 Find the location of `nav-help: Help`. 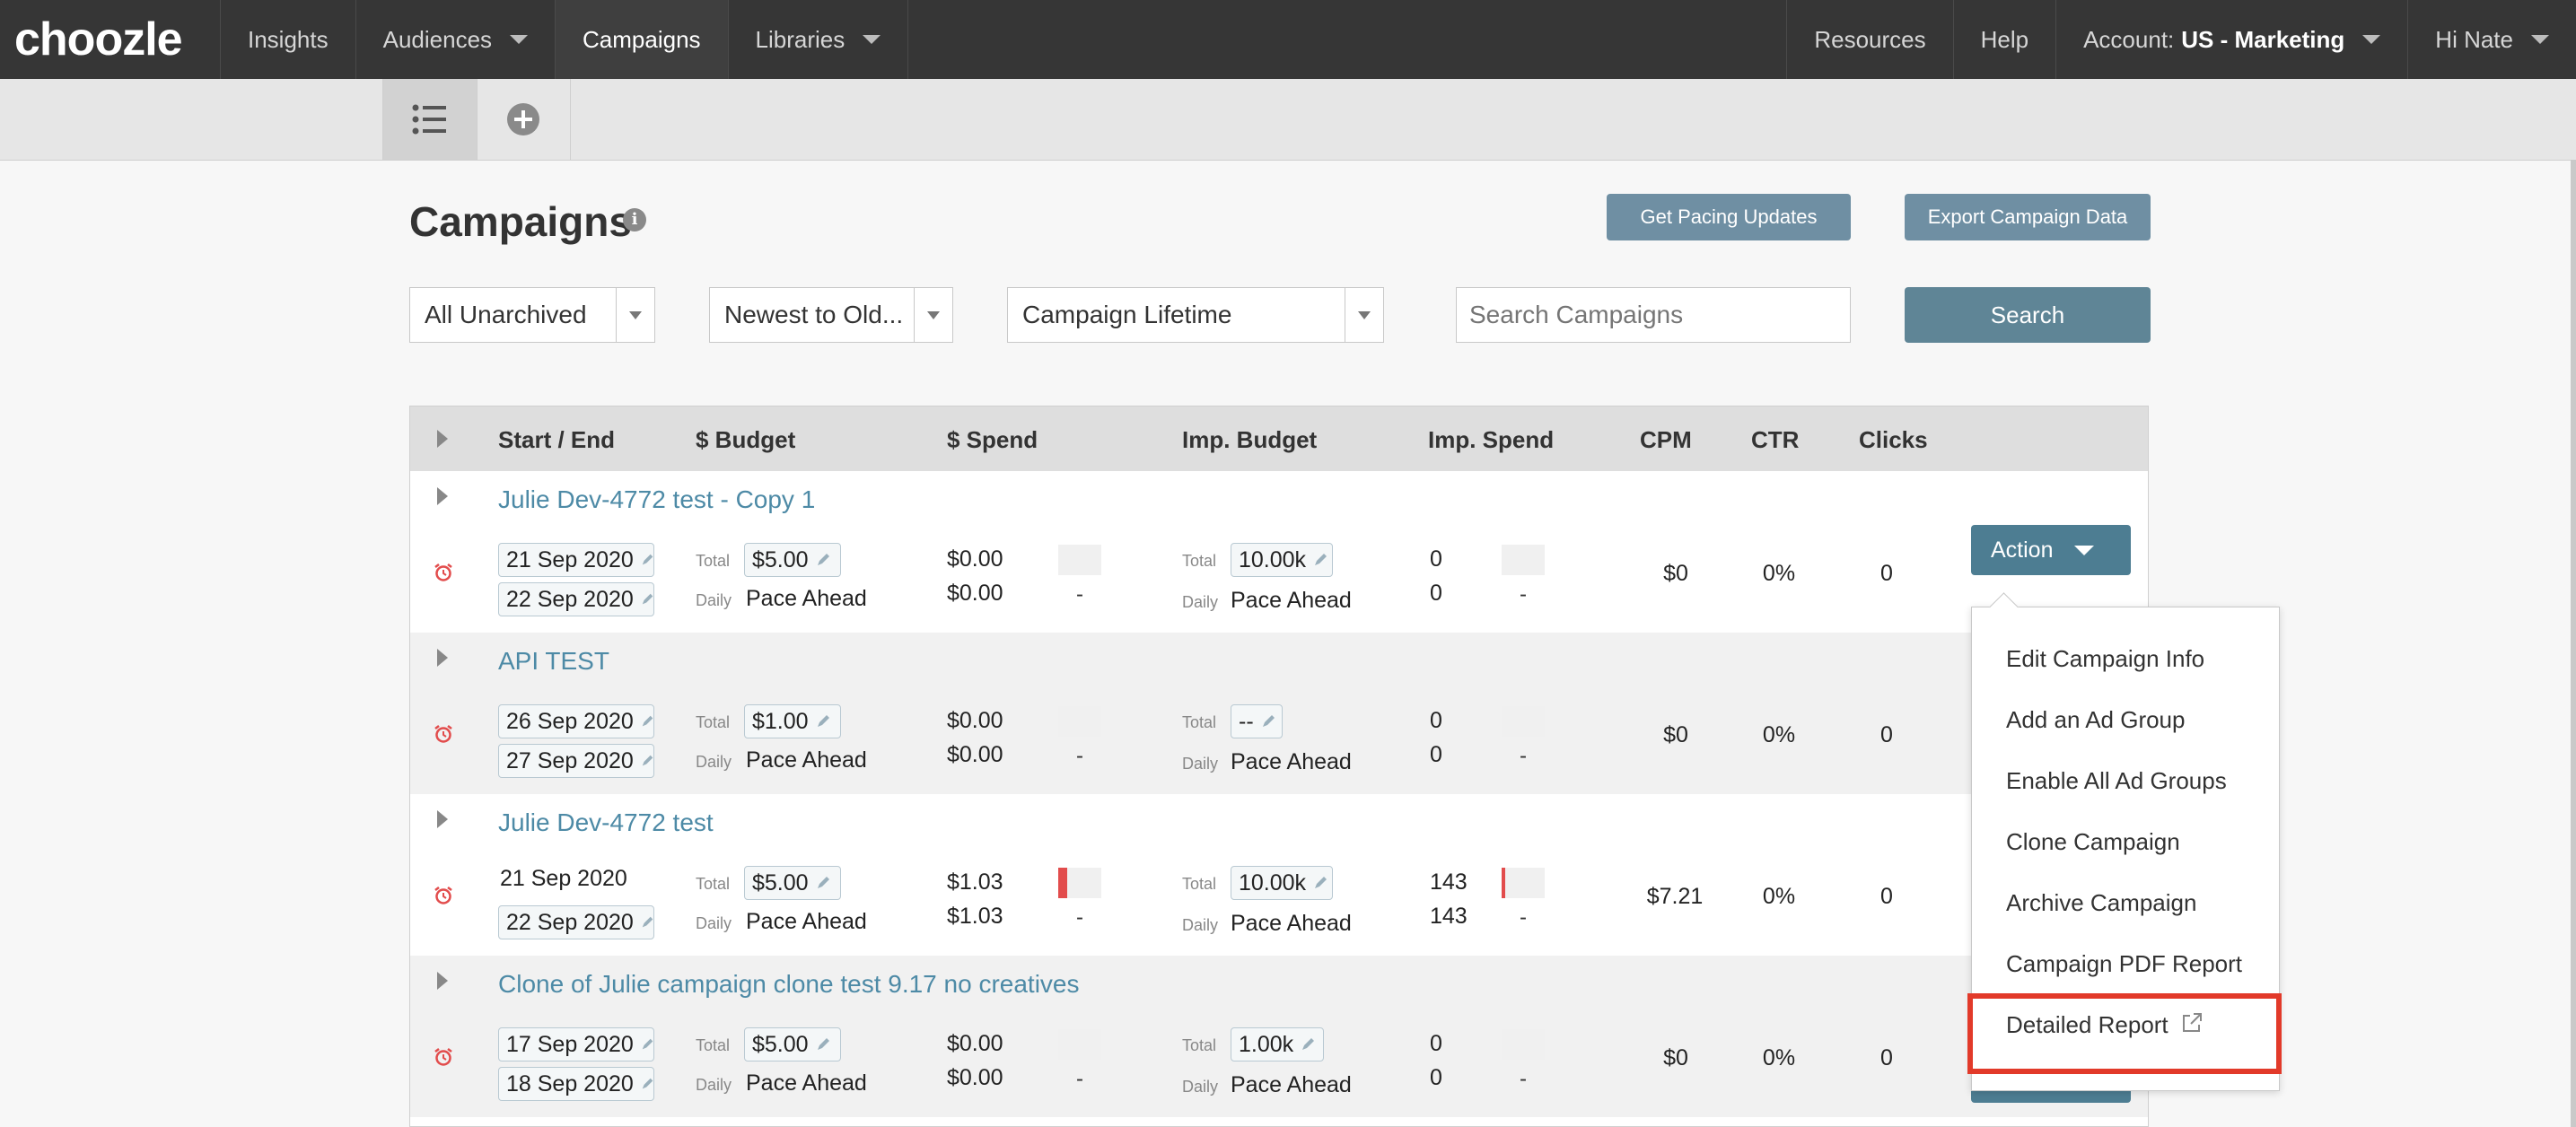

nav-help: Help is located at coordinates (2003, 39).